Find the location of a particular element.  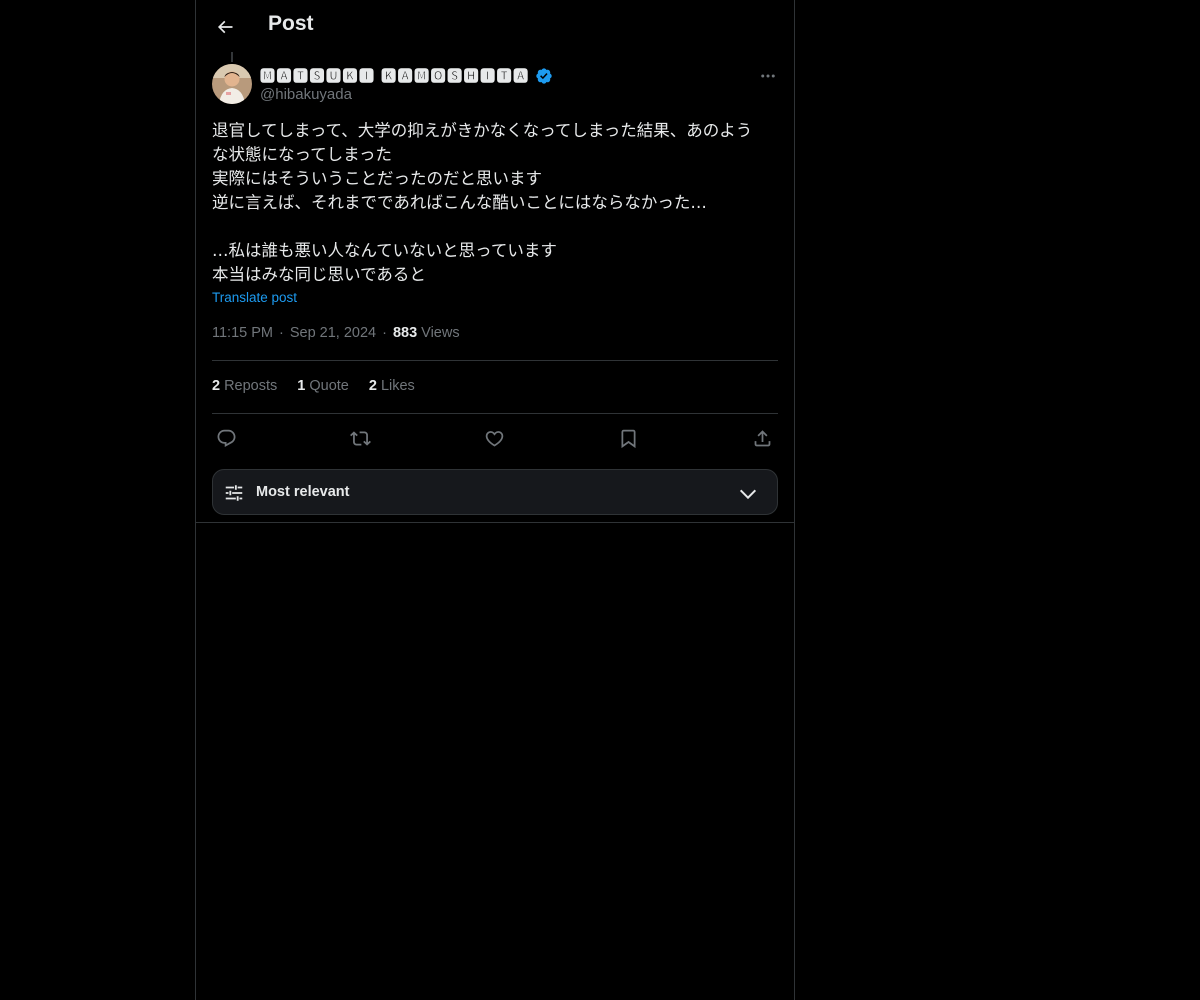

more-options-button is located at coordinates (768, 76).